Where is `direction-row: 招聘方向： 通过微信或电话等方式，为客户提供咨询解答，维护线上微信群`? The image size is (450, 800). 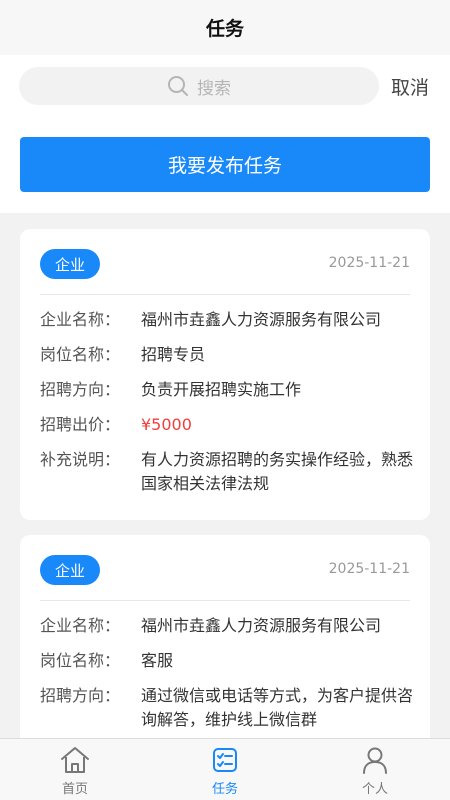
direction-row: 招聘方向： 通过微信或电话等方式，为客户提供咨询解答，维护线上微信群 is located at coordinates (228, 708).